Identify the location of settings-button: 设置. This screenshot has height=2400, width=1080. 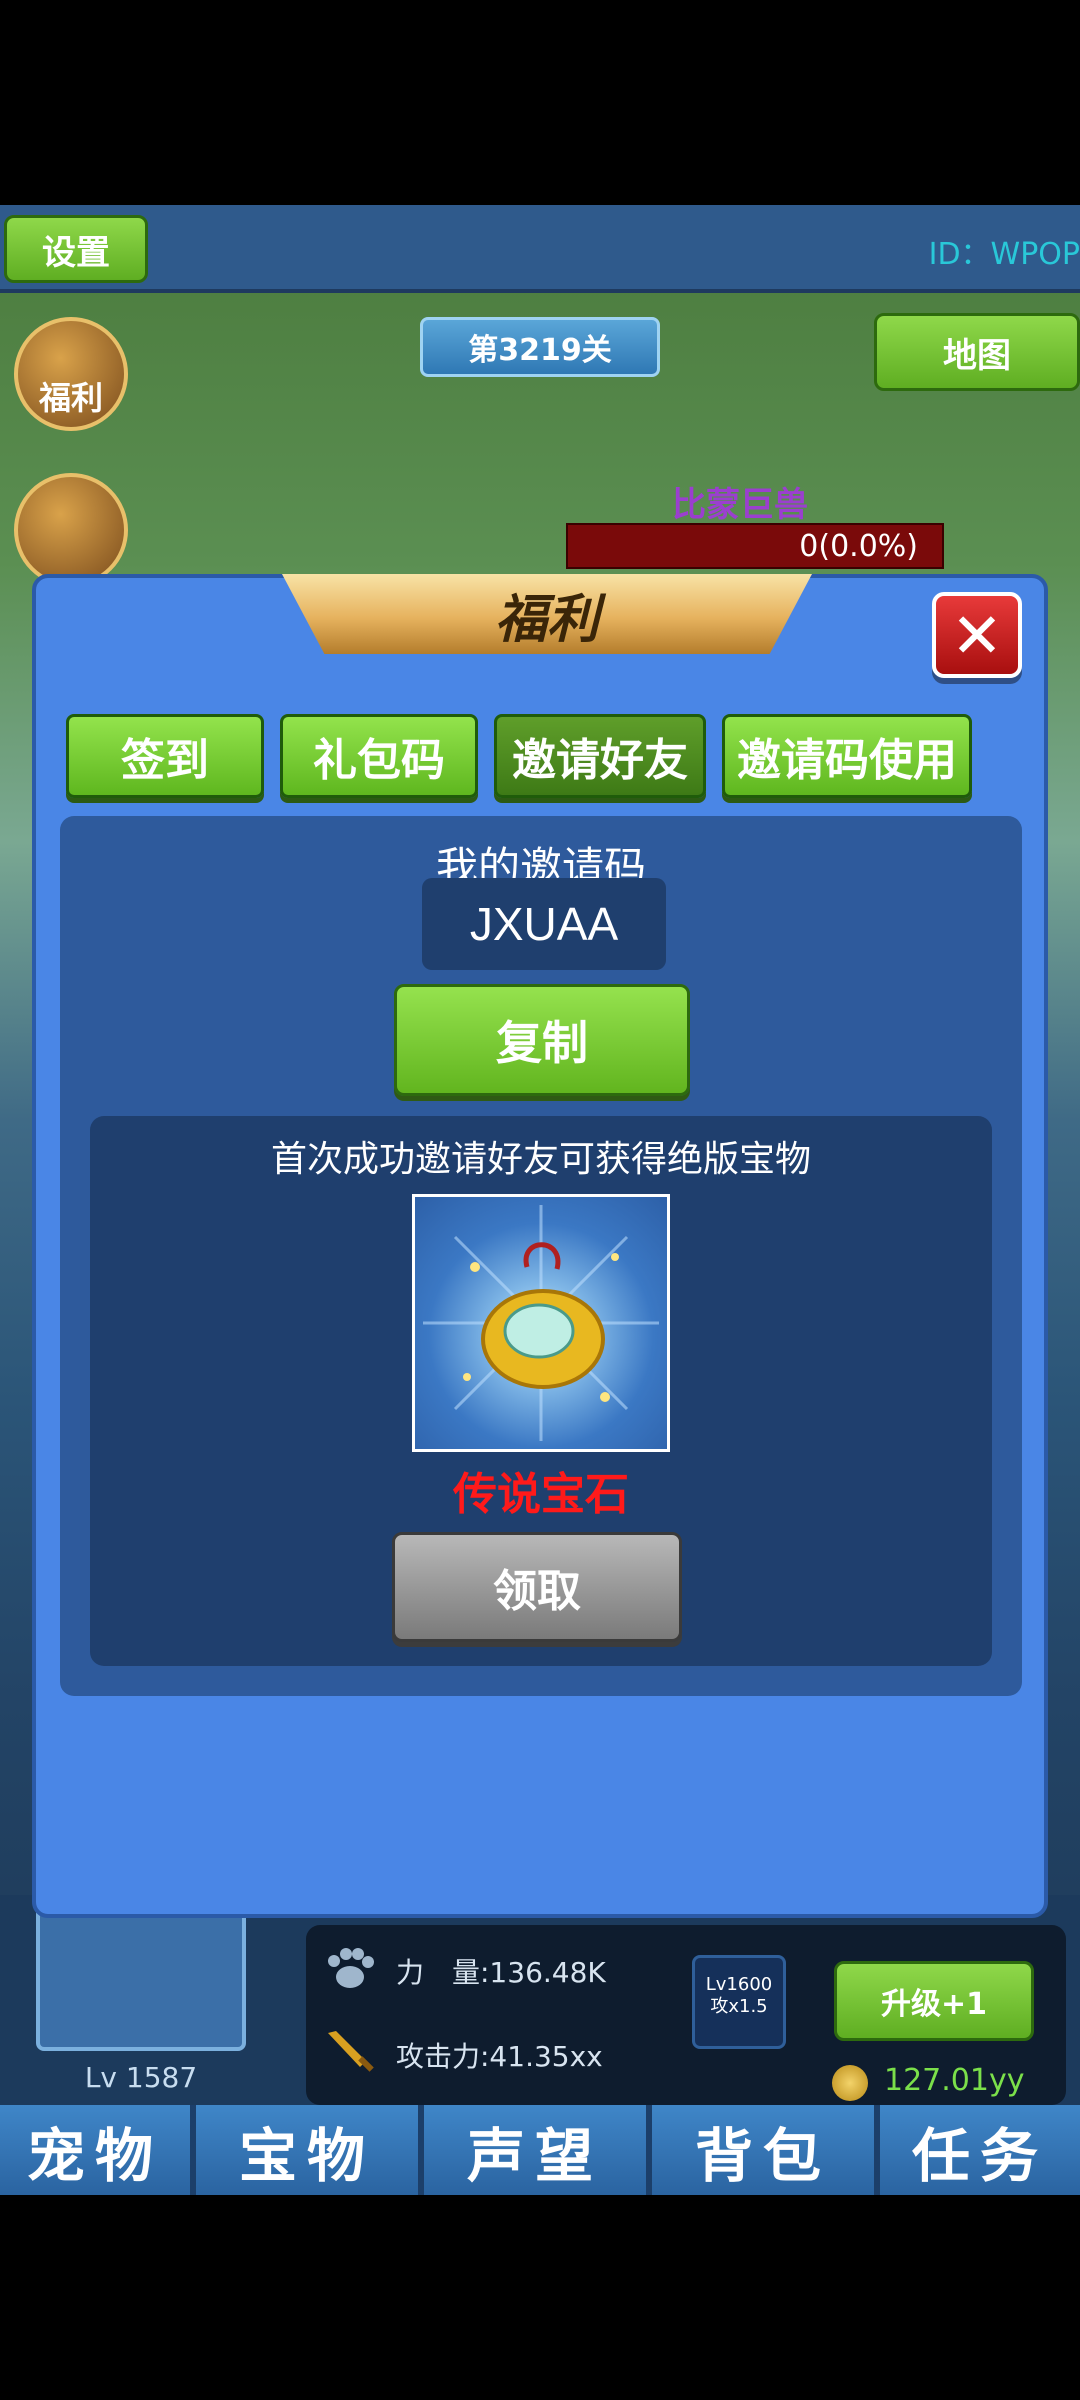
(76, 249).